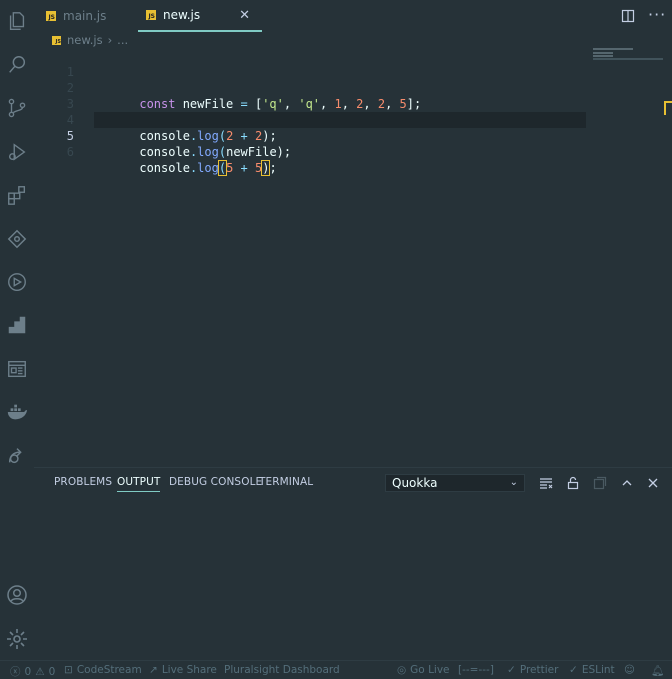  I want to click on tab-main-js: JS main.js, so click(92, 16).